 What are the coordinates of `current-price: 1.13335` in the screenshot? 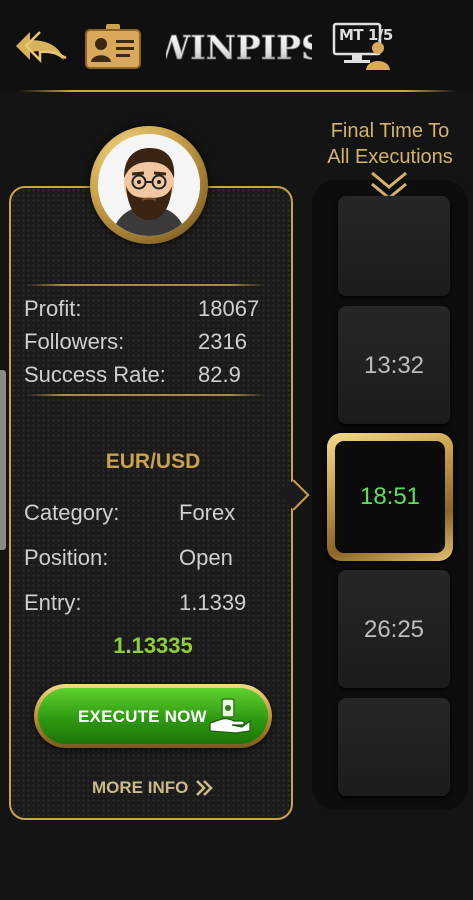 It's located at (153, 645).